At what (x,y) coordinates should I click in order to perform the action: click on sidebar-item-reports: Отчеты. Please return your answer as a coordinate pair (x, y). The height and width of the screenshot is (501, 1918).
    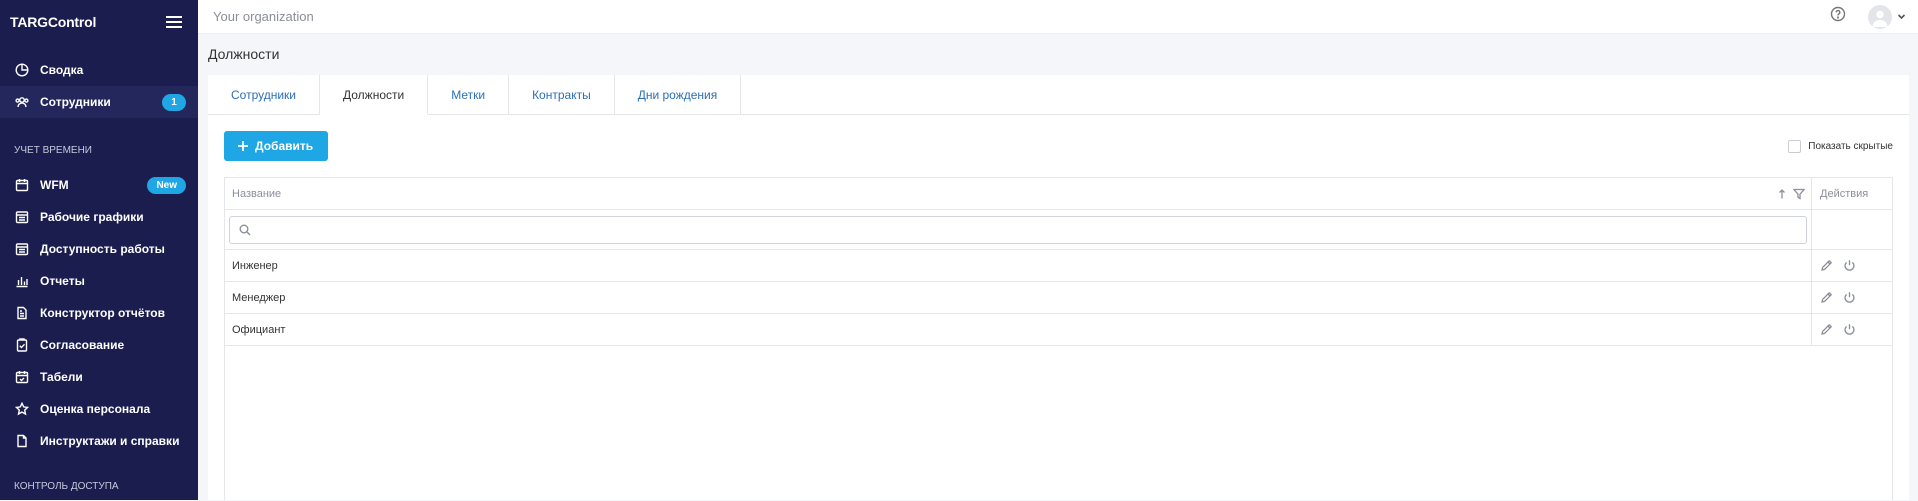
    Looking at the image, I should click on (99, 281).